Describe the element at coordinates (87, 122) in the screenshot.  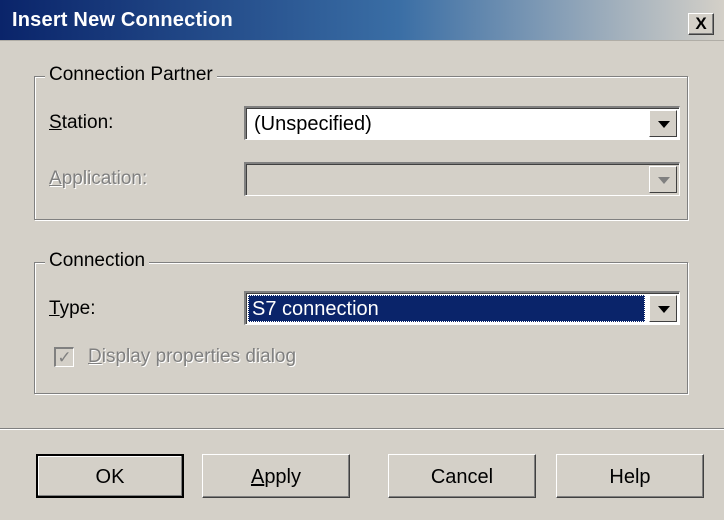
I see `station-label-text: tation:` at that location.